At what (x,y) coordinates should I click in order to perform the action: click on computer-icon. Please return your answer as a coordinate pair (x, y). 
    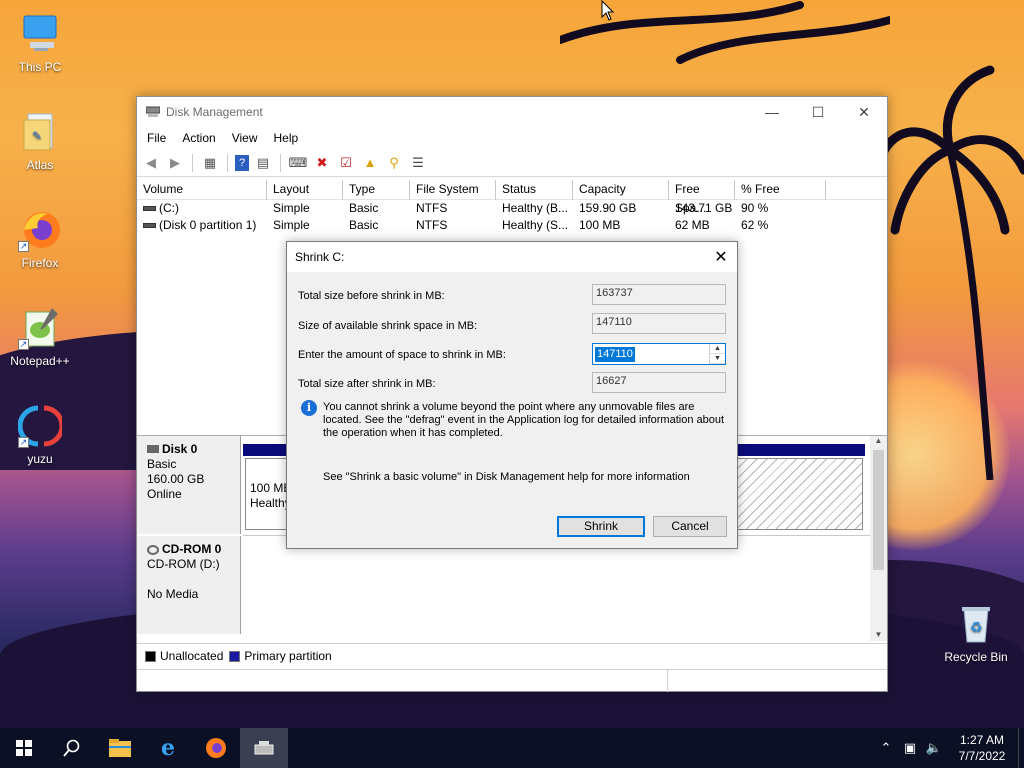
    Looking at the image, I should click on (40, 34).